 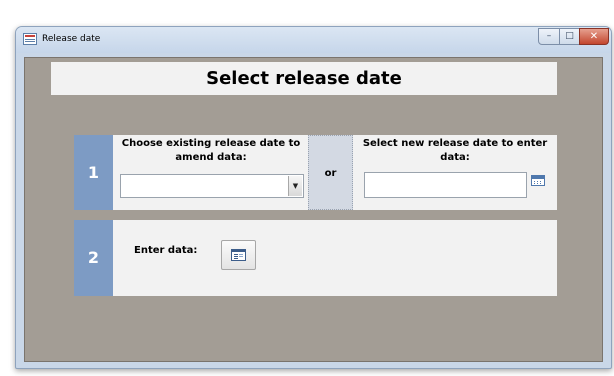 What do you see at coordinates (304, 78) in the screenshot?
I see `page-title: Select release date` at bounding box center [304, 78].